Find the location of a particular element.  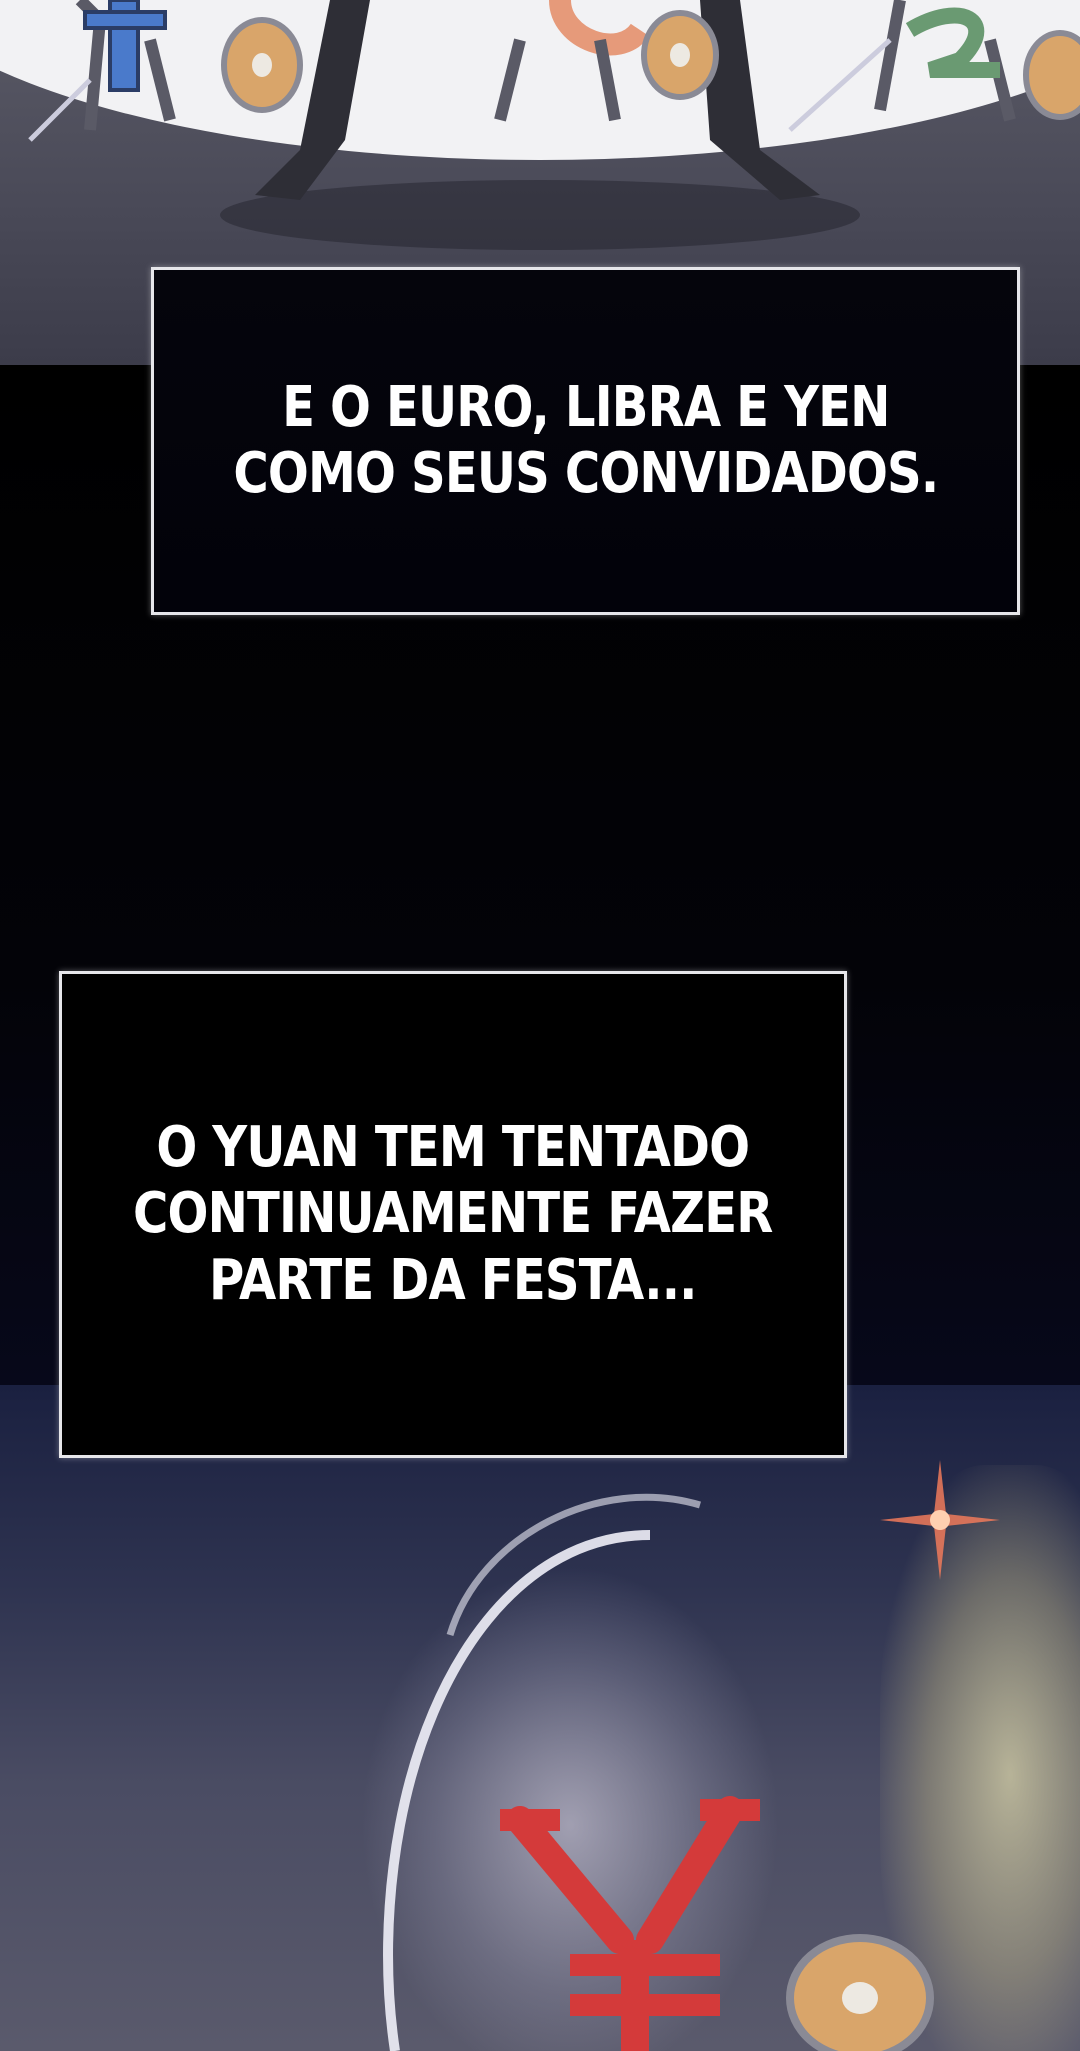

green-currency-character-icon is located at coordinates (902, 66).